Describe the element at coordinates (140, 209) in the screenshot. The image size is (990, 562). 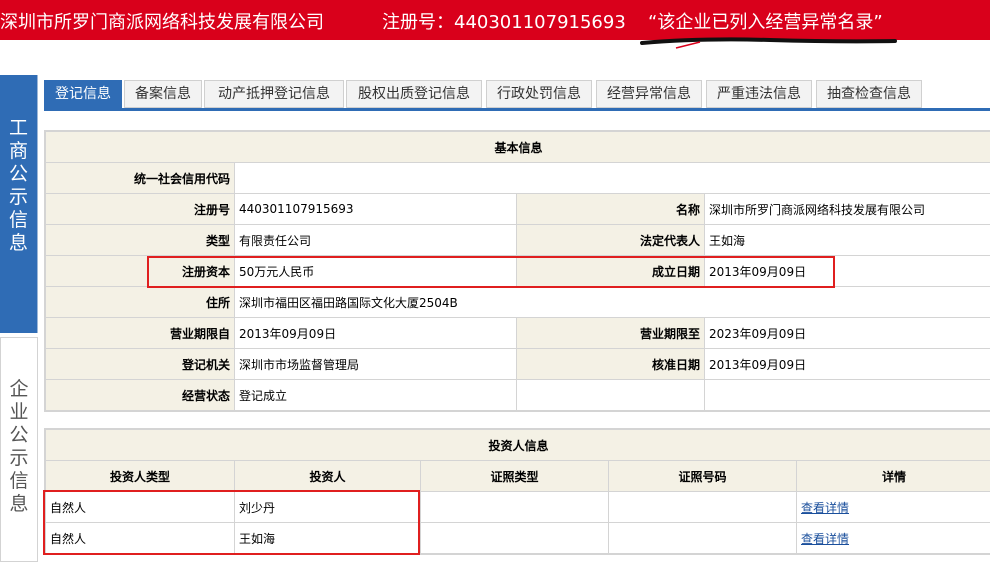
I see `reg-no-label: 注册号` at that location.